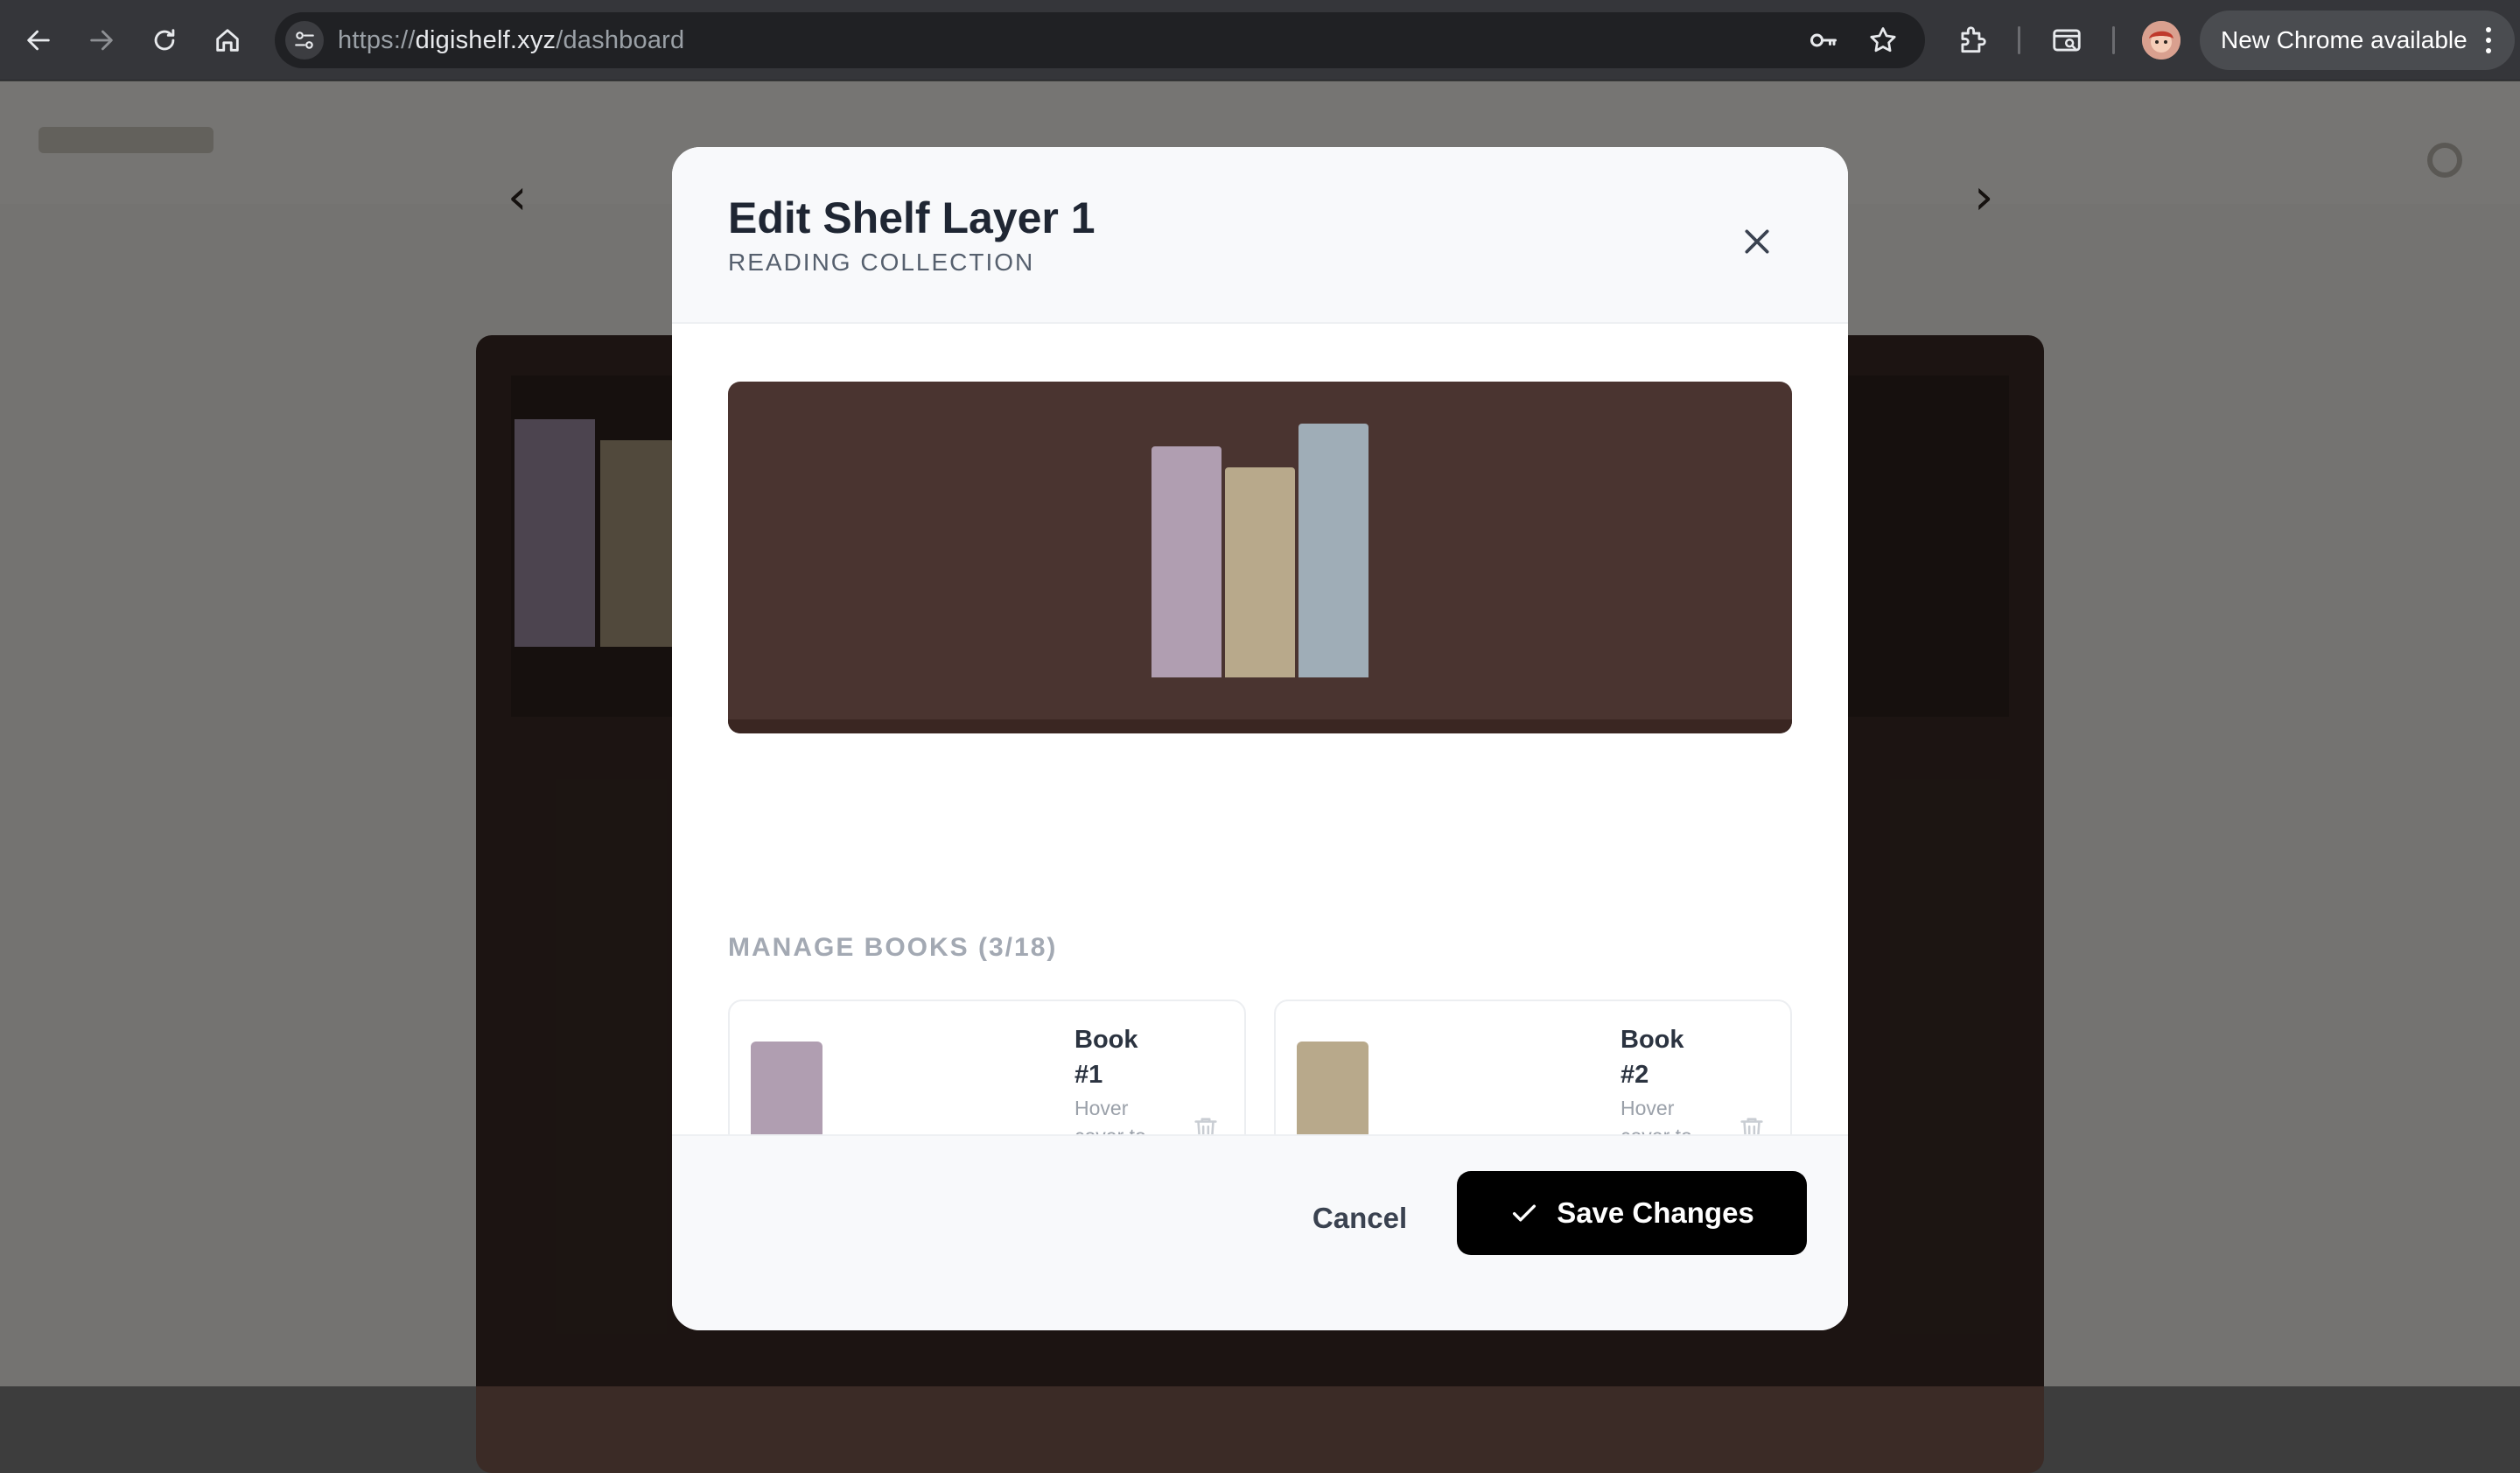 This screenshot has height=1473, width=2520. I want to click on url-path: /dashboard, so click(620, 40).